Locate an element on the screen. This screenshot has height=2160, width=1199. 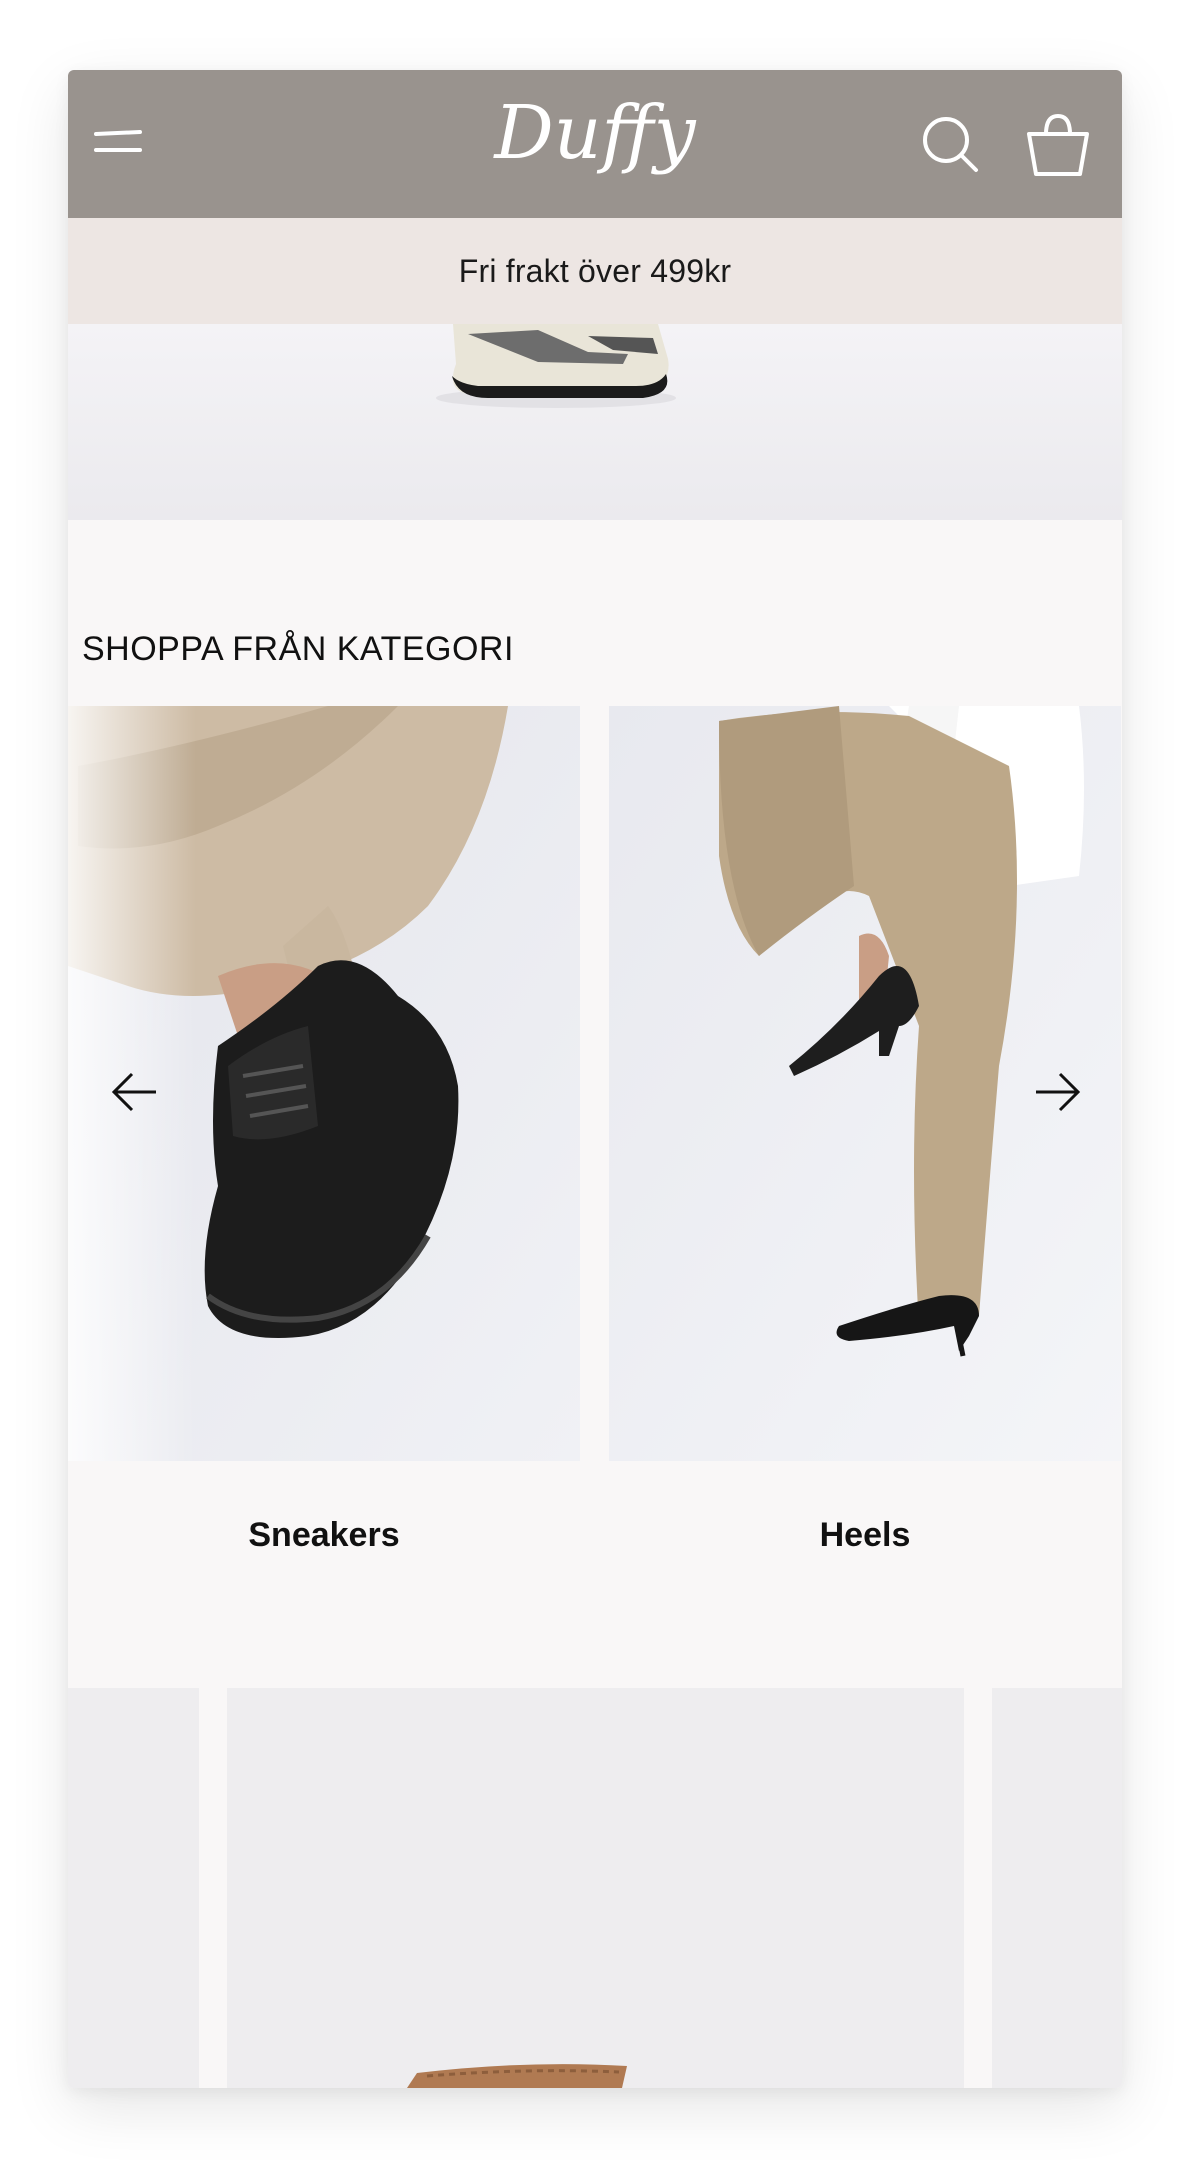
menu-icon is located at coordinates (118, 141).